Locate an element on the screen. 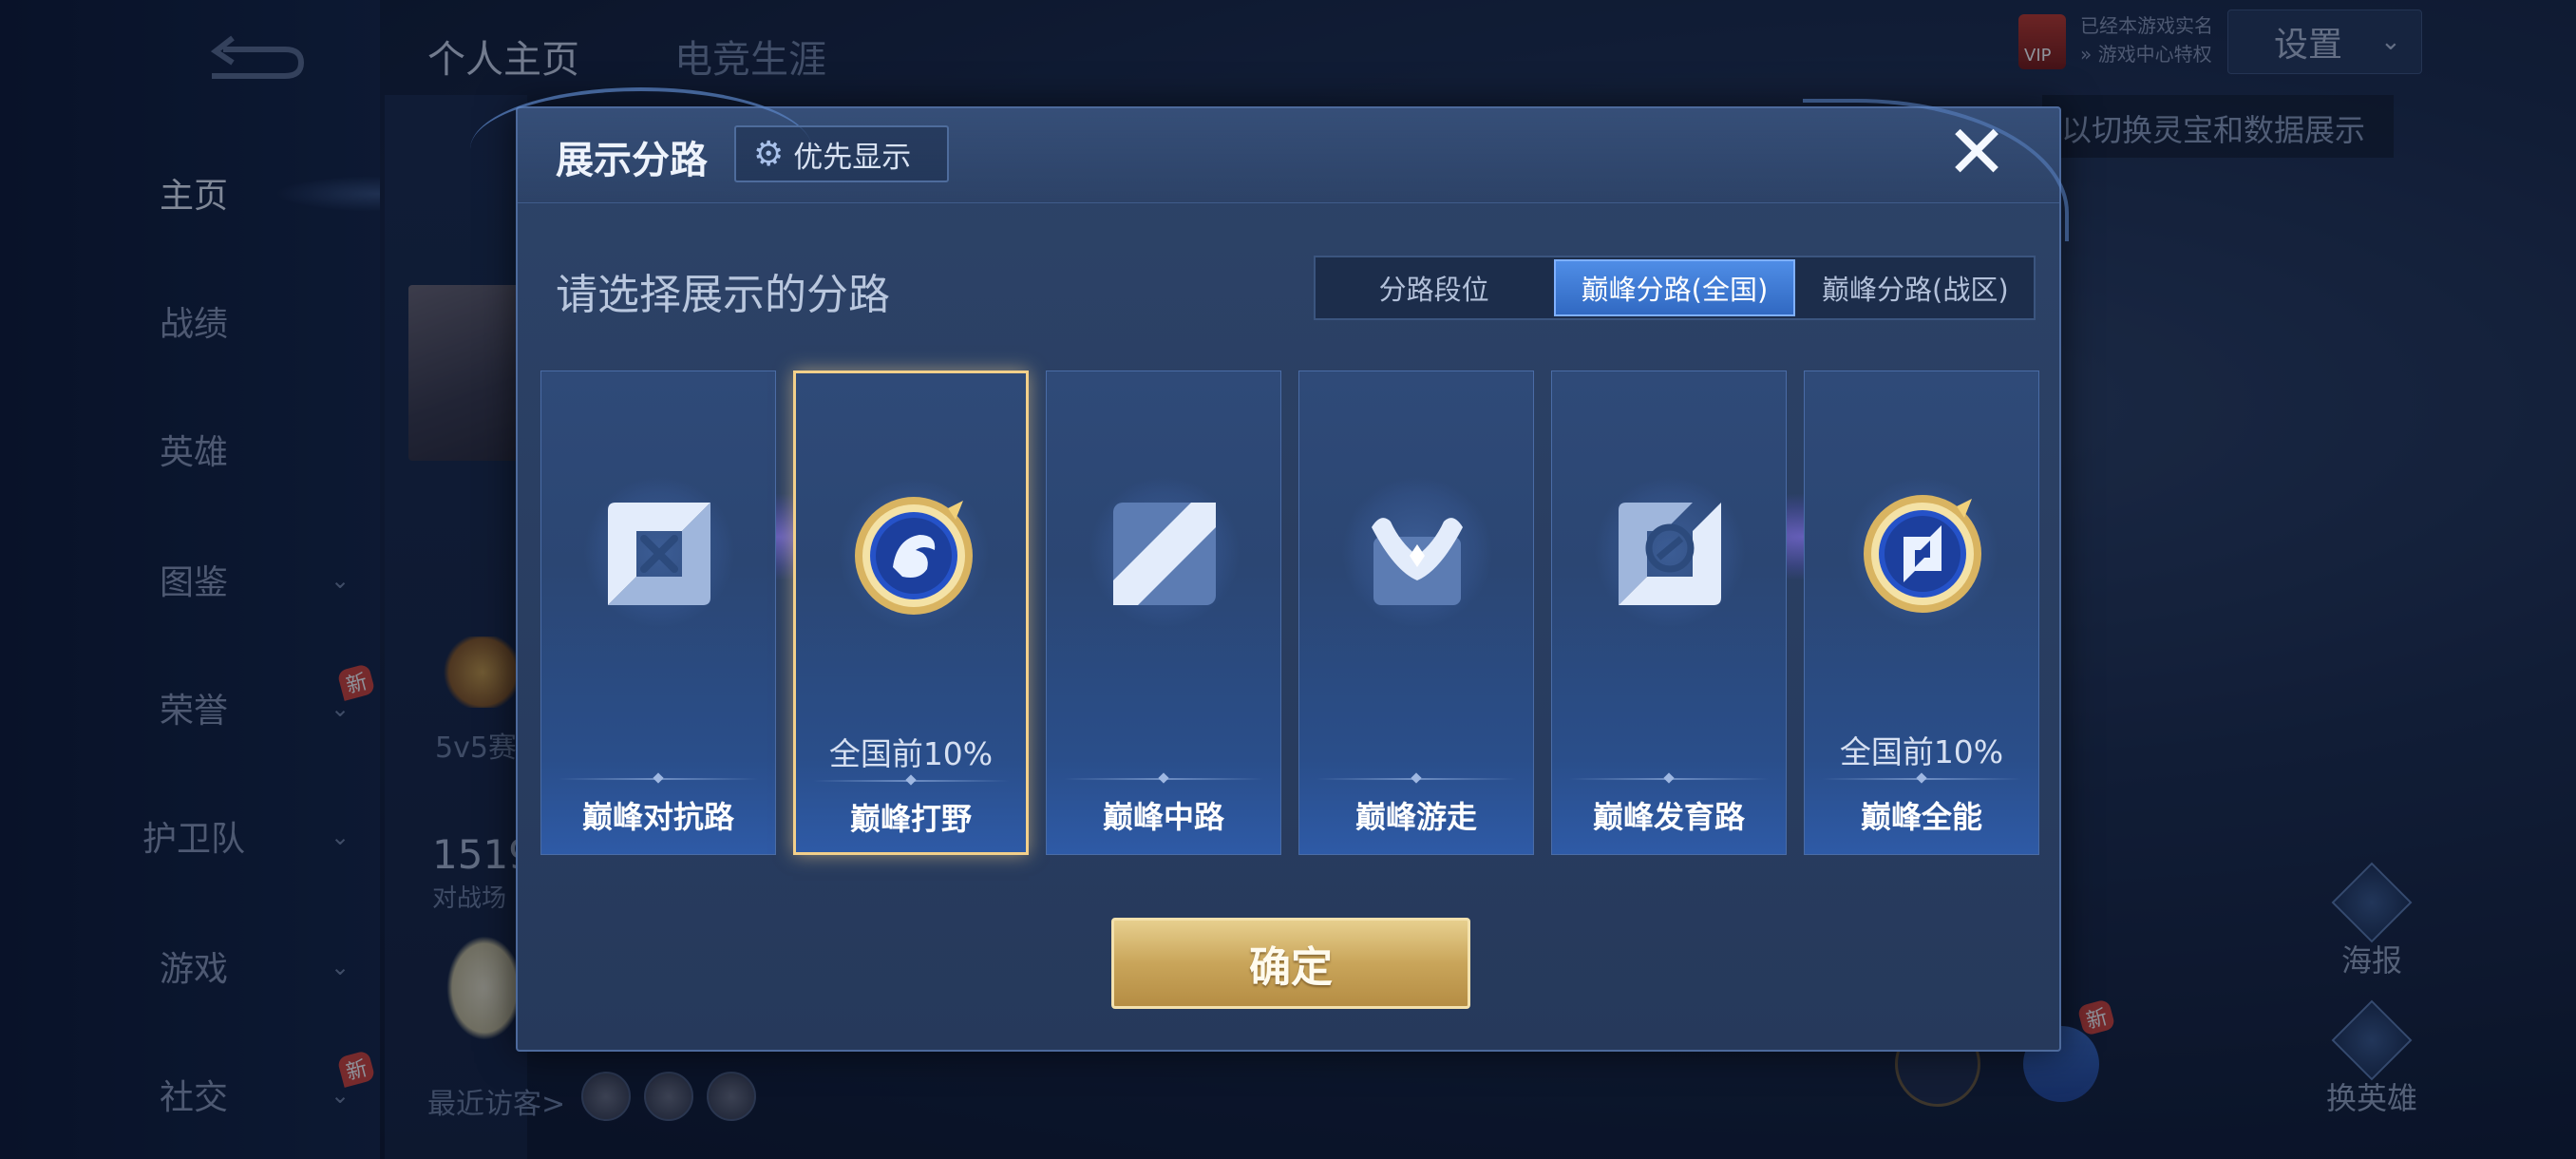 The height and width of the screenshot is (1159, 2576). lane-type-segmented-control: 分路段位 巅峰分路(全国) 巅峰分路(战区) is located at coordinates (1675, 288).